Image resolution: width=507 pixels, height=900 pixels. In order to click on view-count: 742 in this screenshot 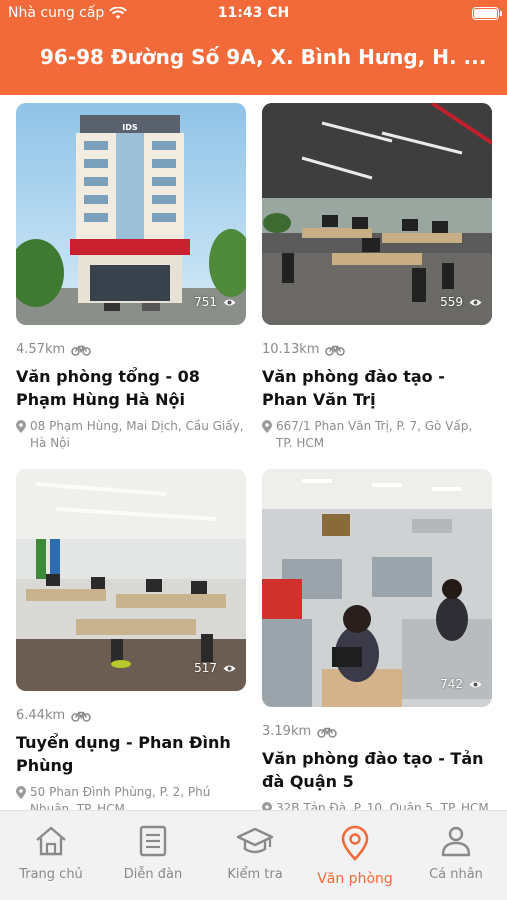, I will do `click(461, 684)`.